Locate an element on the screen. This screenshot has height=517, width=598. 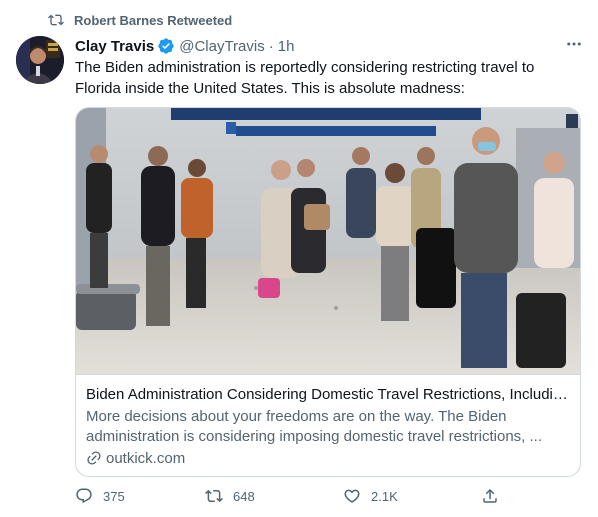
share-button is located at coordinates (490, 496).